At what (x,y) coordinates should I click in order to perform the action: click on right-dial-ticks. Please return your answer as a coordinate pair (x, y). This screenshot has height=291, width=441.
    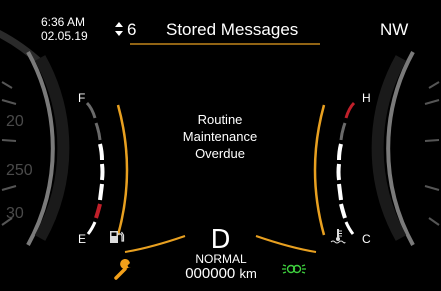
    Looking at the image, I should click on (432, 153).